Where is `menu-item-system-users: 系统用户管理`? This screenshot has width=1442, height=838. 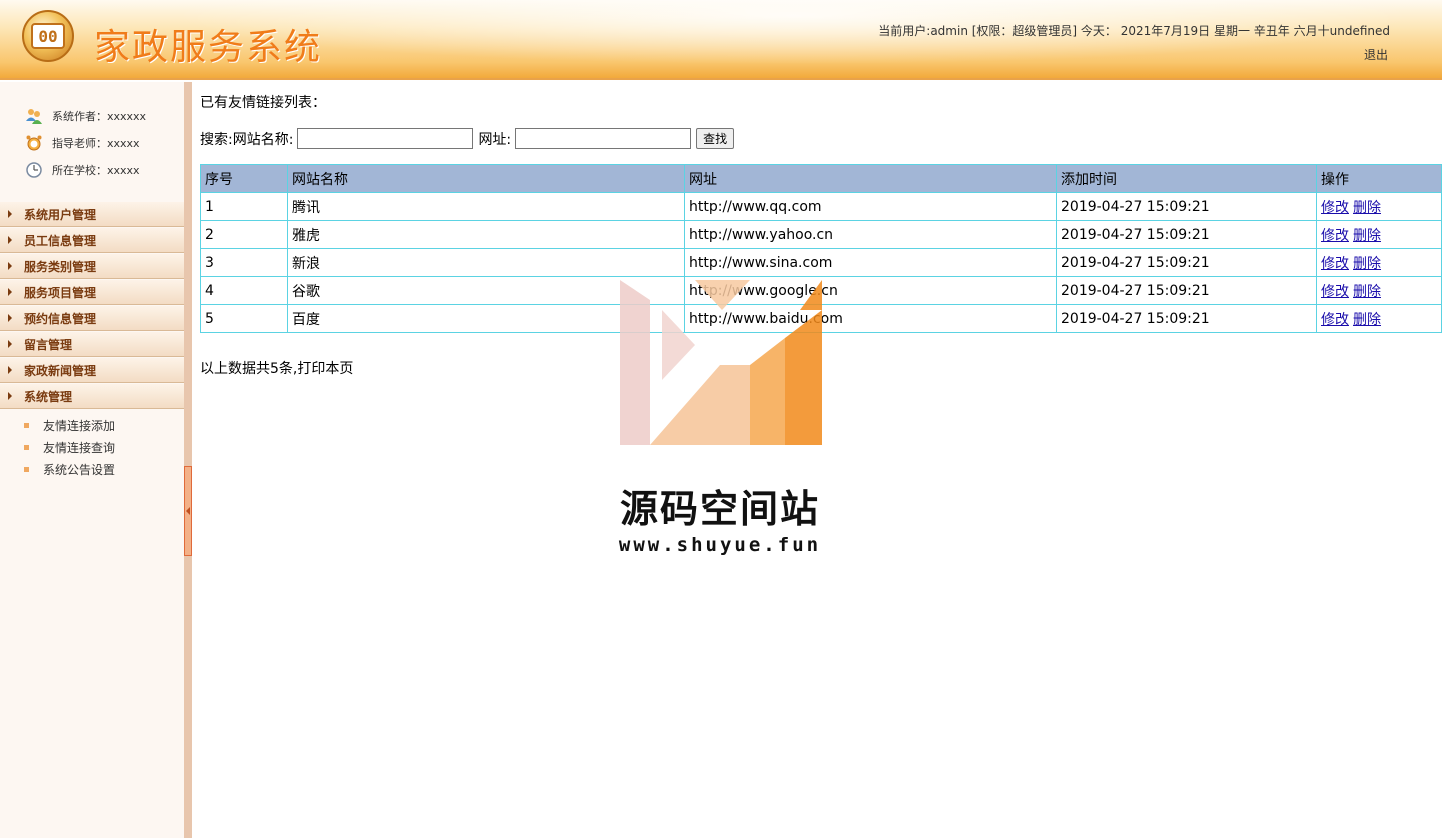
menu-item-system-users: 系统用户管理 is located at coordinates (92, 214).